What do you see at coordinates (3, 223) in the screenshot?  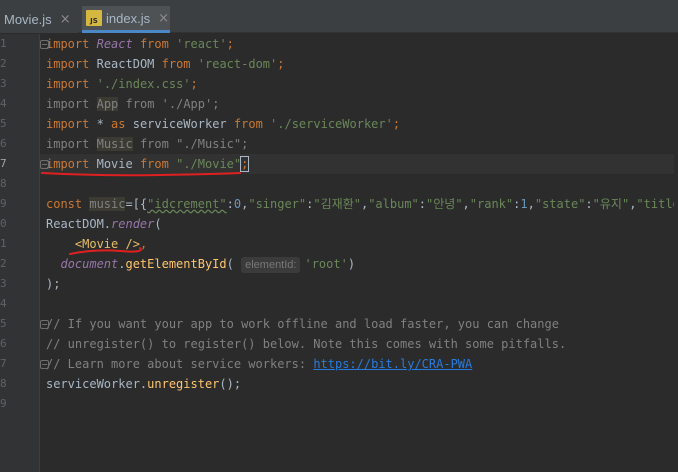 I see `line-number: 0` at bounding box center [3, 223].